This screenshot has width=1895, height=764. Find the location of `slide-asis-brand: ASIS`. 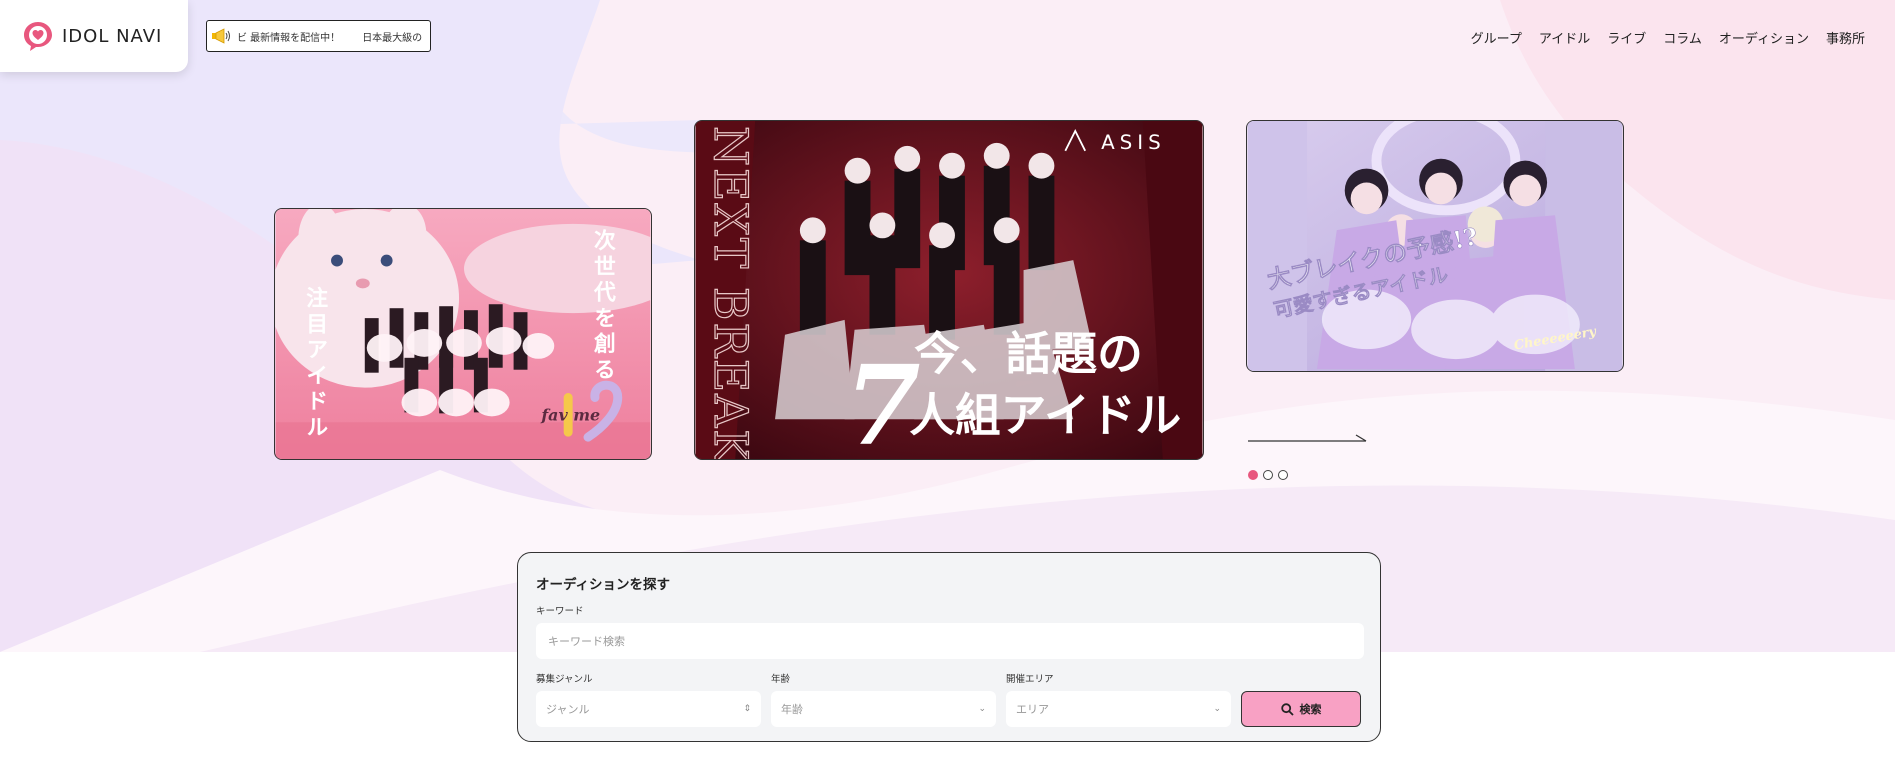

slide-asis-brand: ASIS is located at coordinates (1133, 142).